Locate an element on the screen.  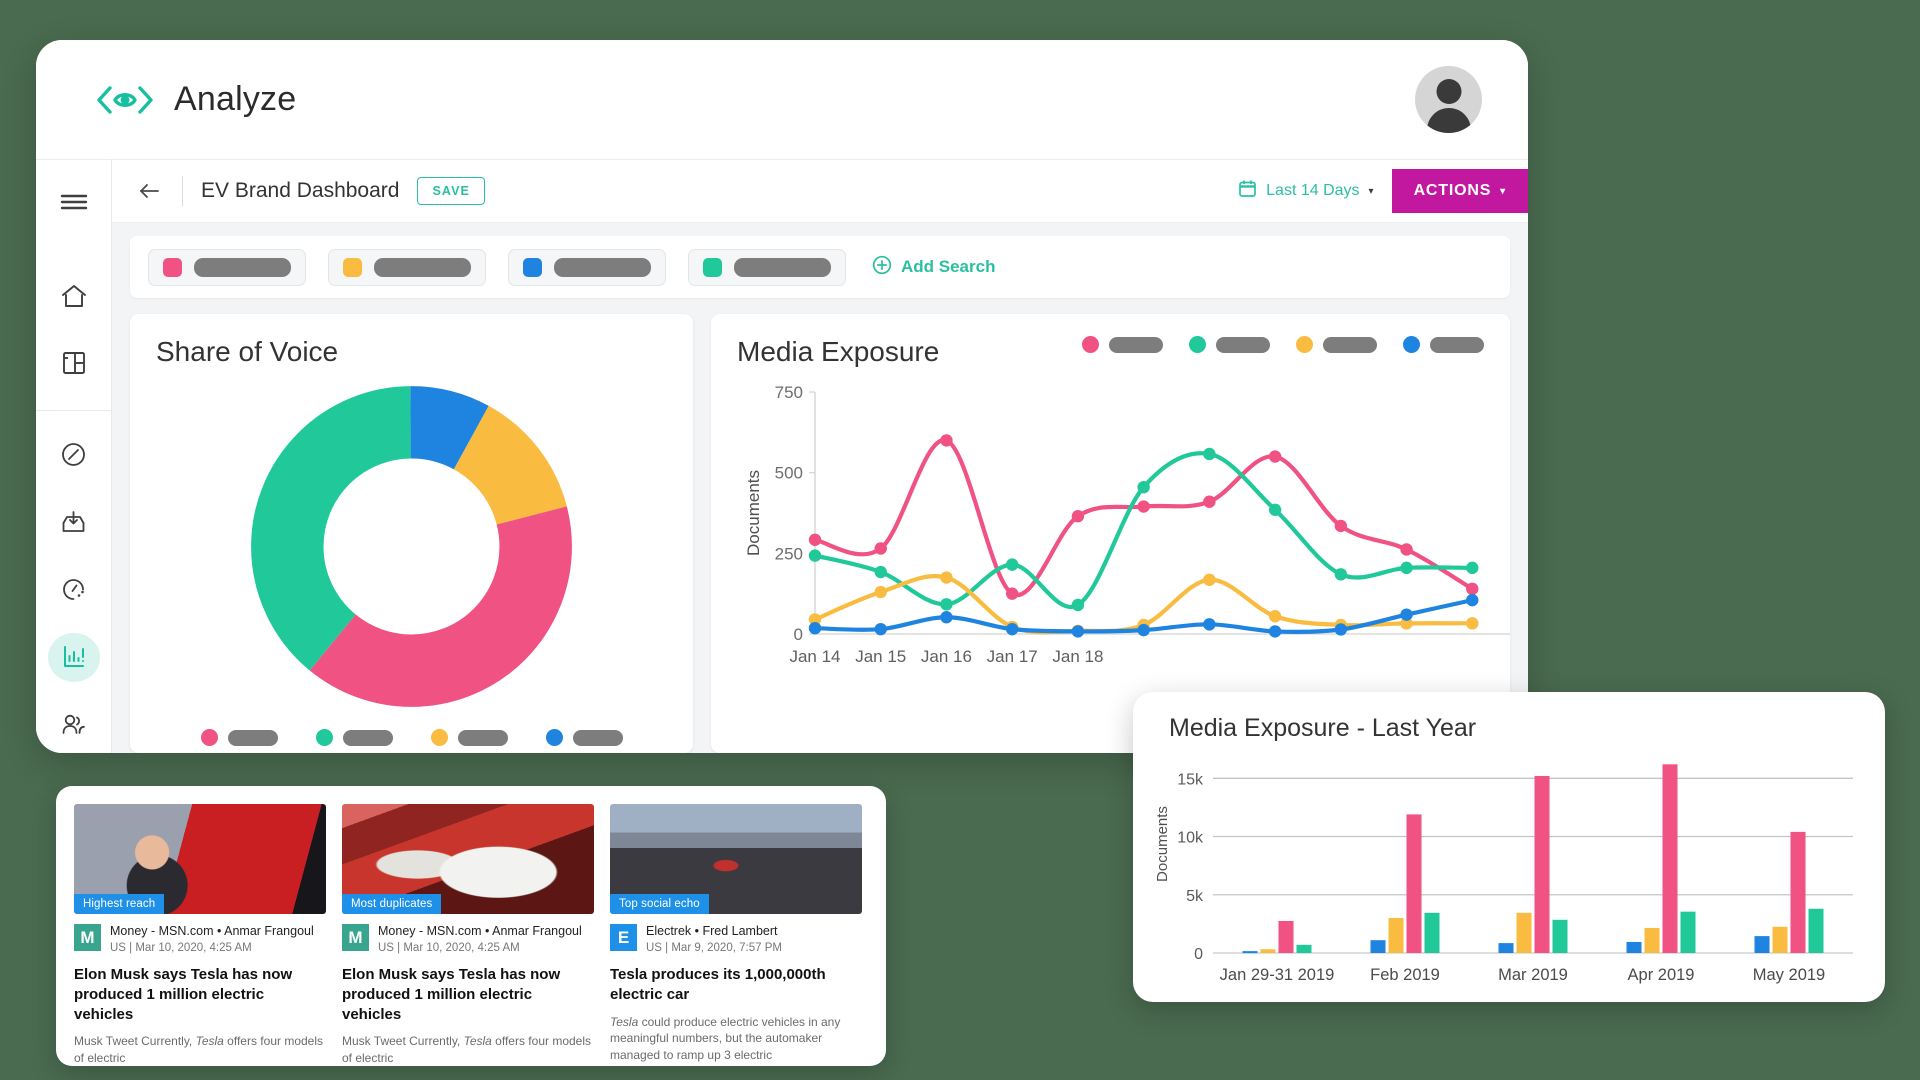
news-source-name: Money - MSN.com • Anmar Frangoul is located at coordinates (480, 931).